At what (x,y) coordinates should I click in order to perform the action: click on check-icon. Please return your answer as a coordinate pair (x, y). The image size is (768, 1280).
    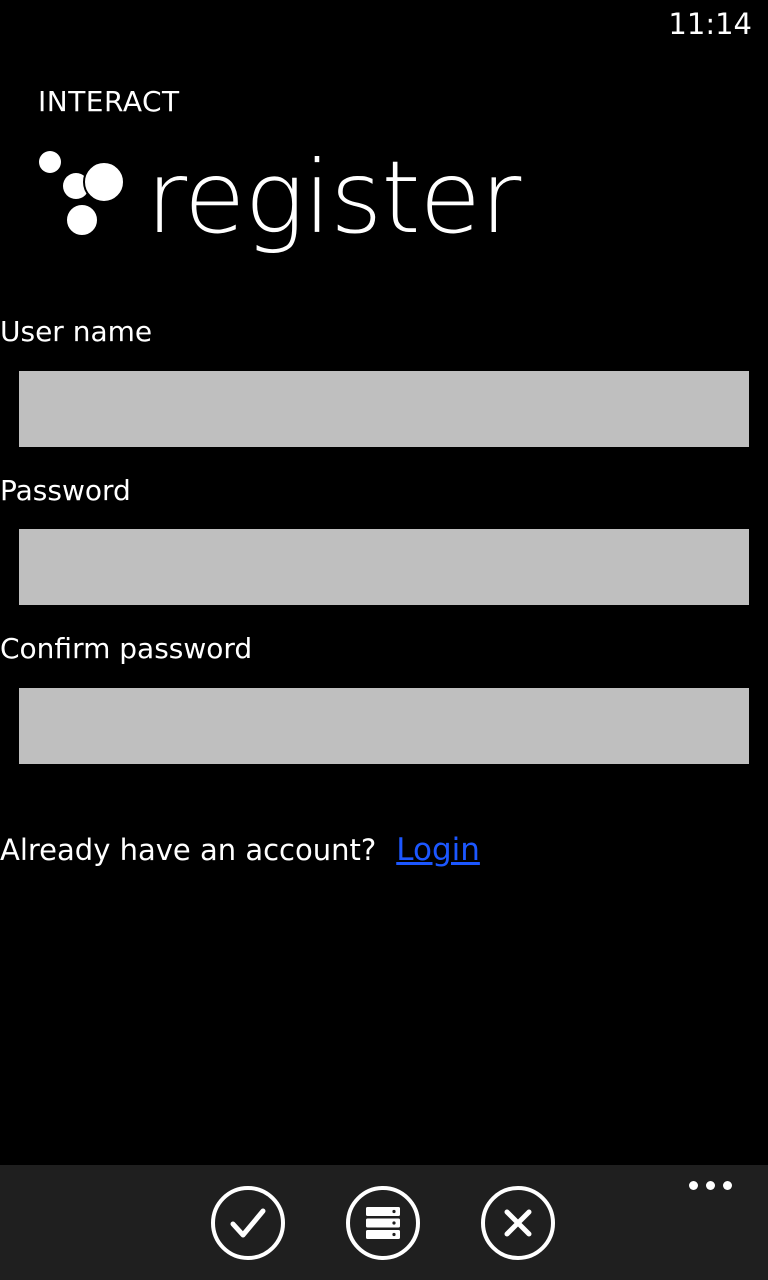
    Looking at the image, I should click on (248, 1223).